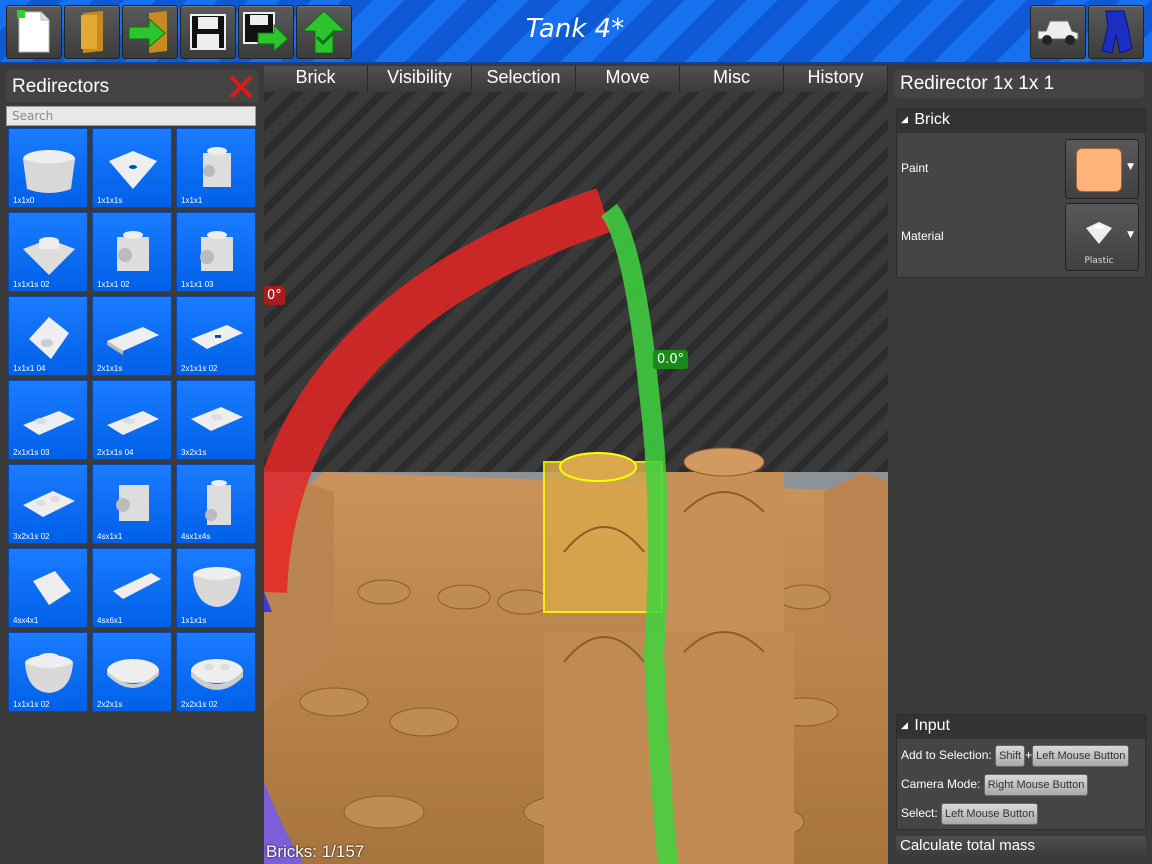  Describe the element at coordinates (192, 200) in the screenshot. I see `part-label: 1x1x1` at that location.